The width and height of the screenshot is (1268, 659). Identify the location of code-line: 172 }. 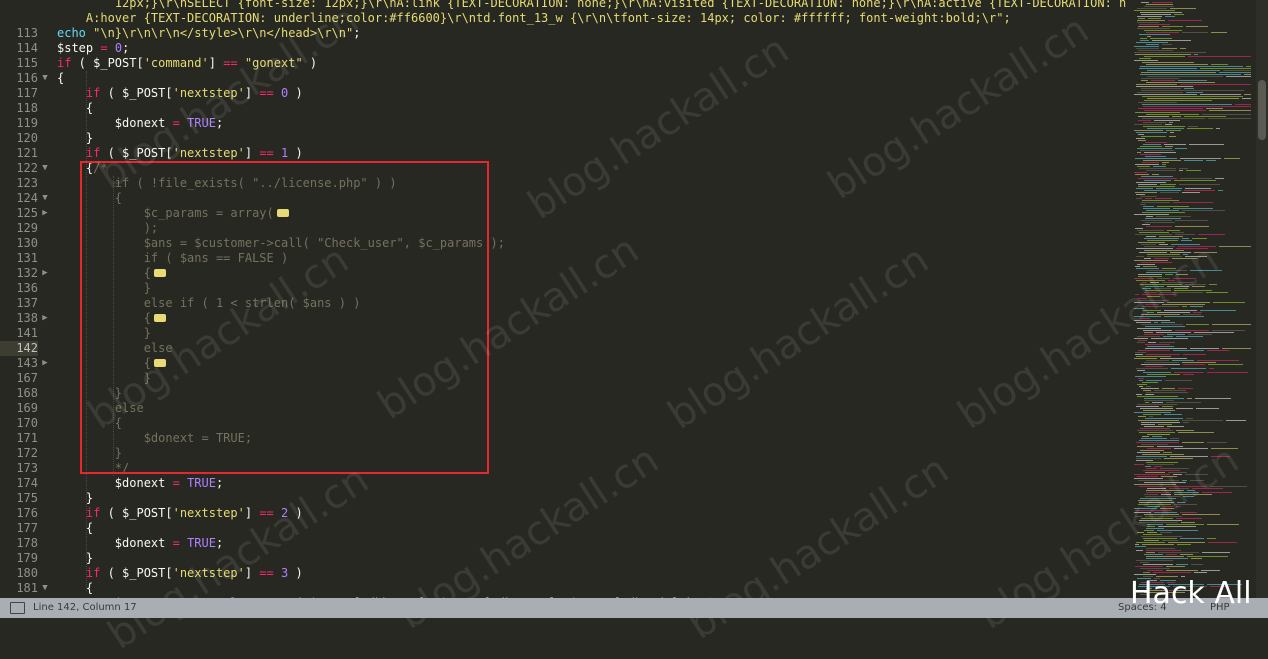
(563, 453).